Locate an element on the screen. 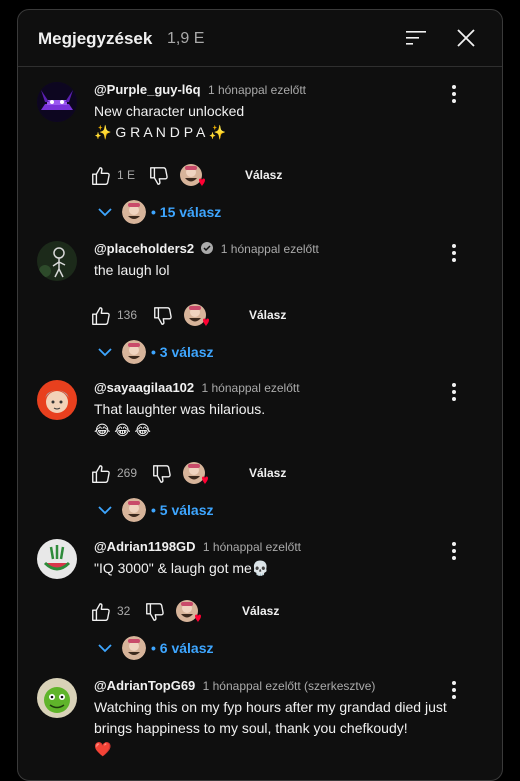 The width and height of the screenshot is (520, 781). comment-actions: 1 E Válasz is located at coordinates (240, 176).